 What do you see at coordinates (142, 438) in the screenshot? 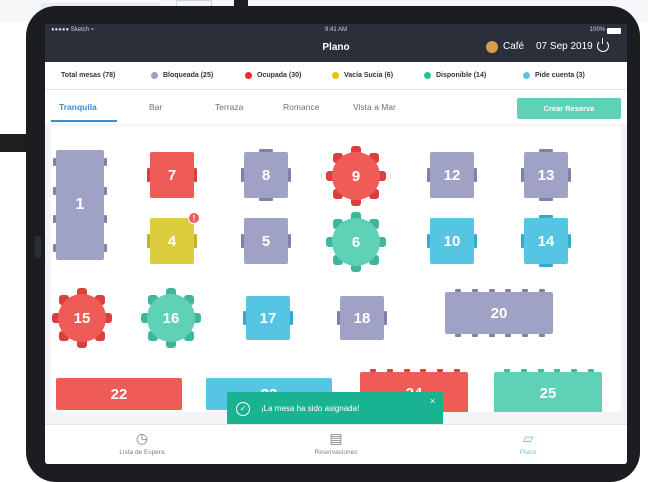
I see `clock-icon: ◷` at bounding box center [142, 438].